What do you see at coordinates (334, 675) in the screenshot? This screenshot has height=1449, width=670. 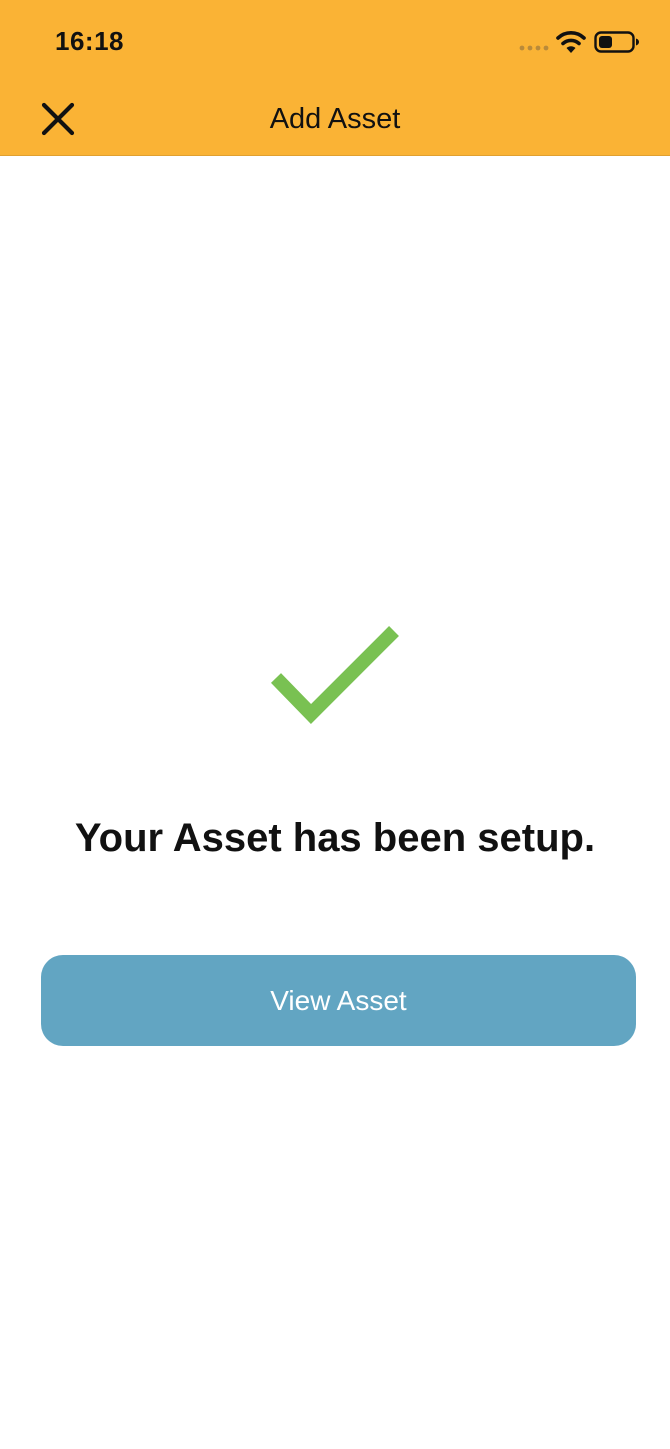 I see `checkmark-icon` at bounding box center [334, 675].